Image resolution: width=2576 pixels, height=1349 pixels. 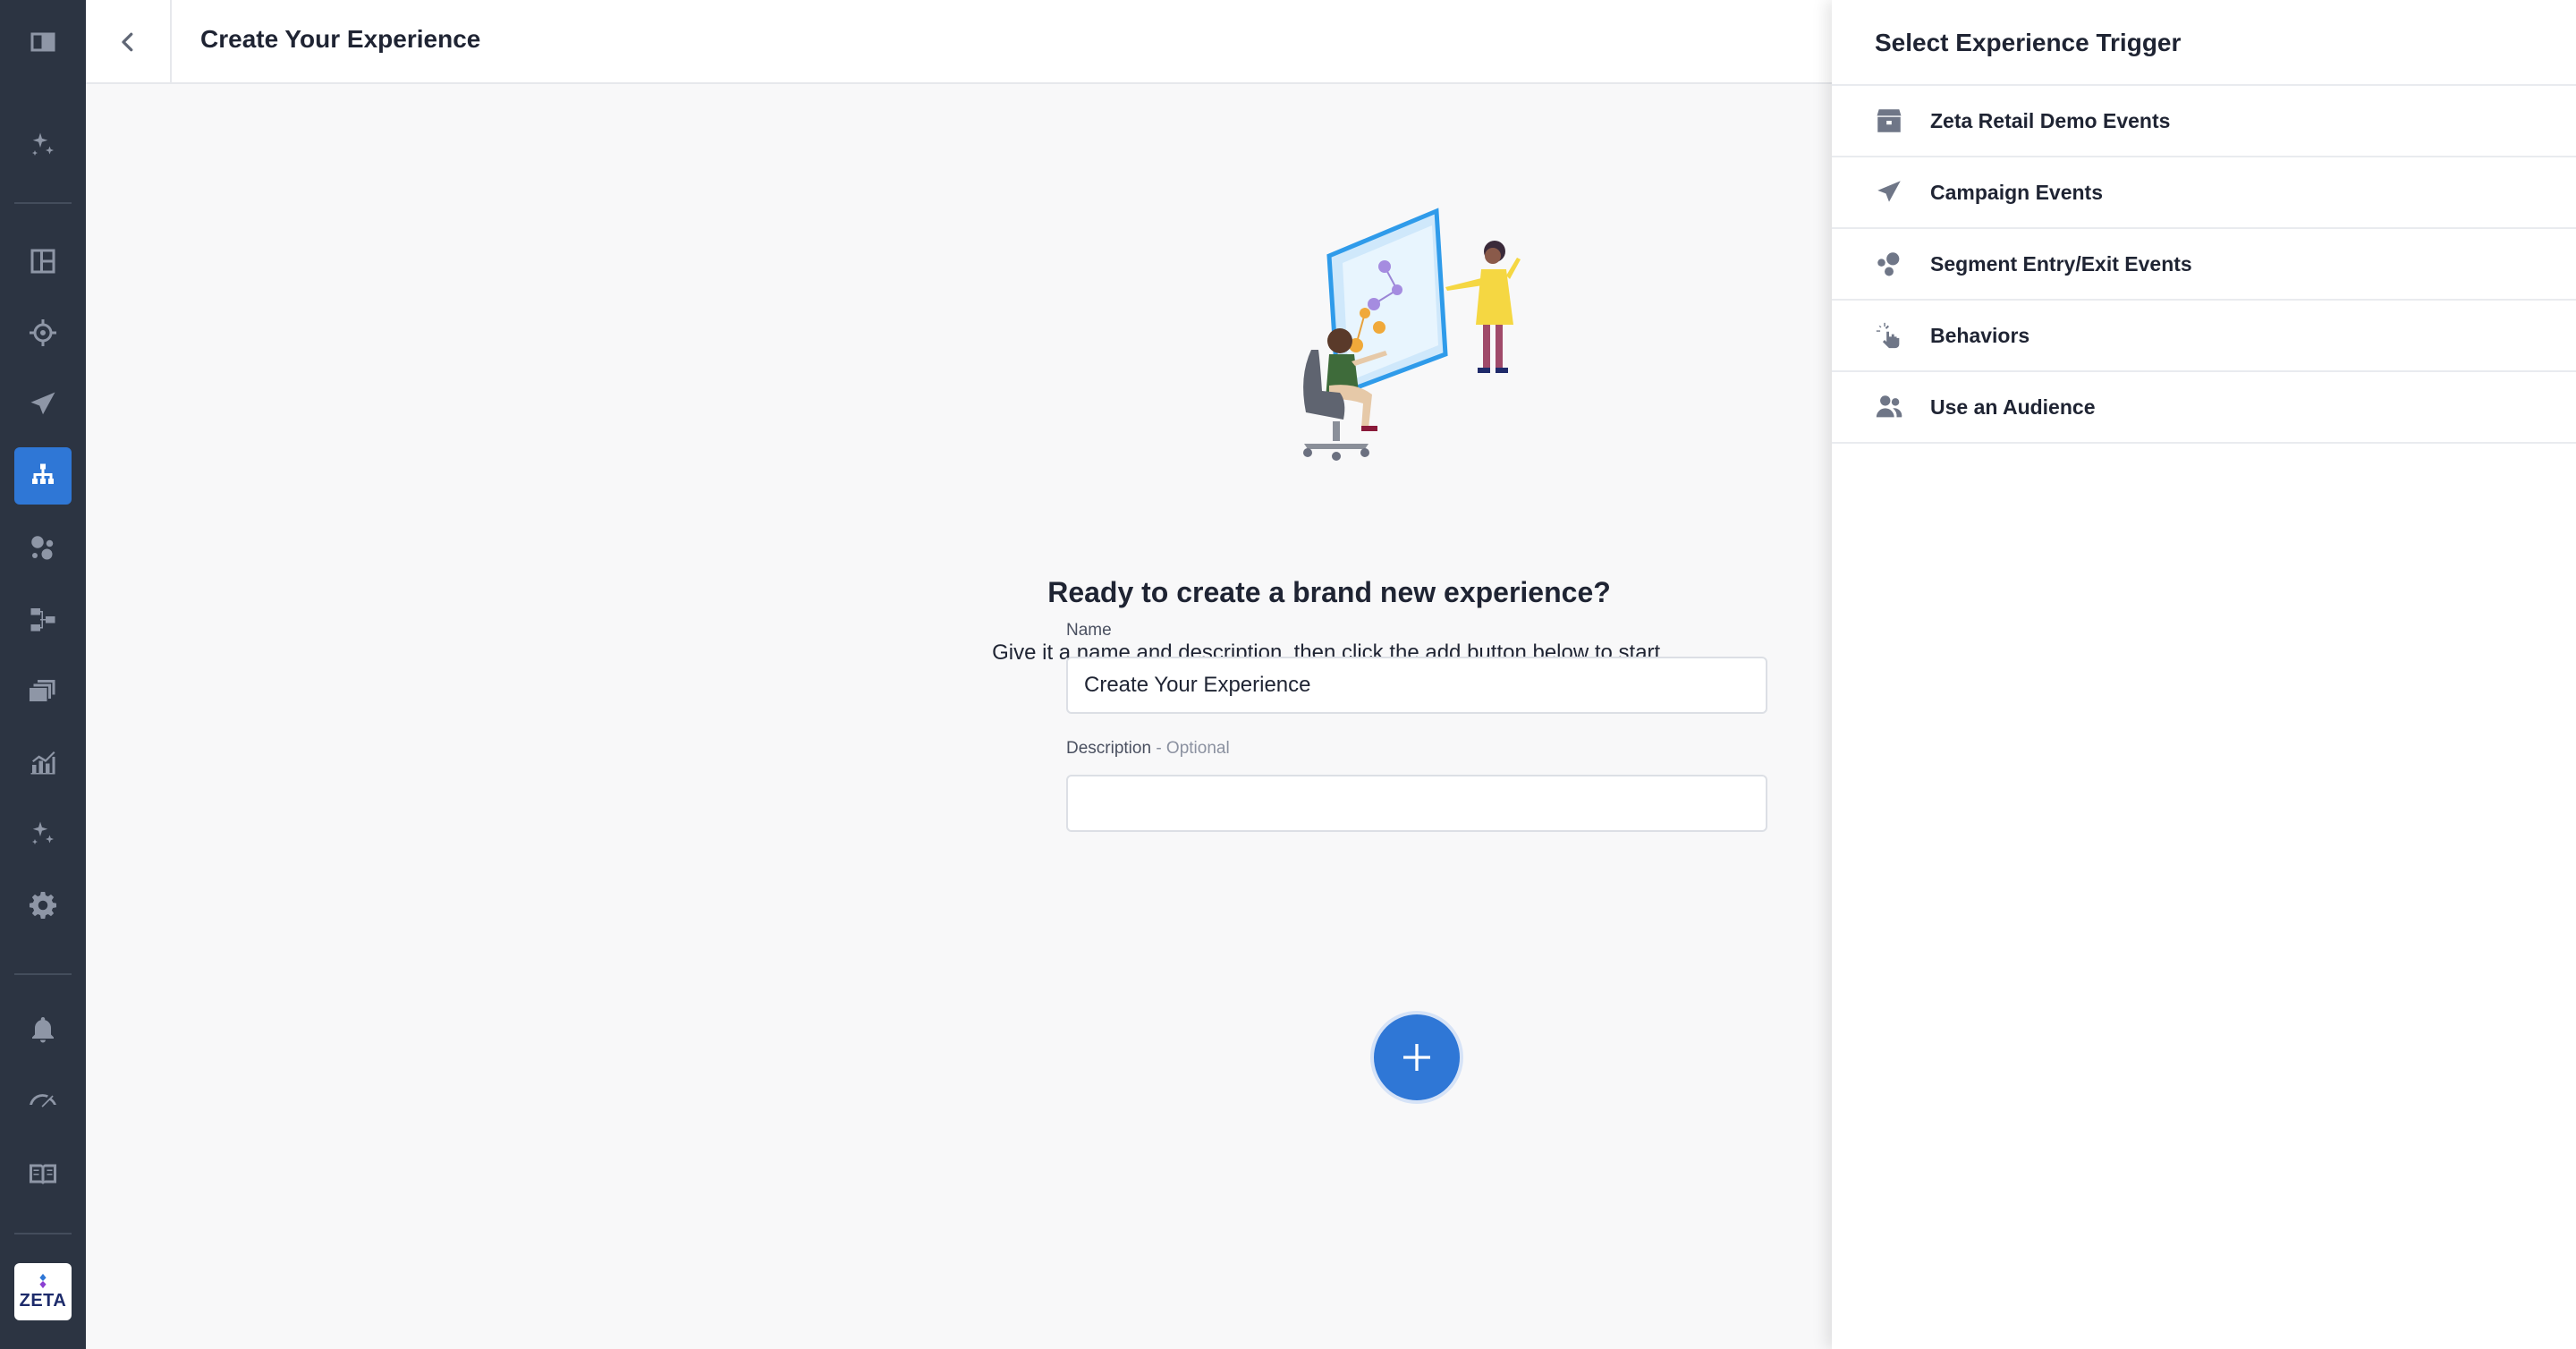 I want to click on trigger-item-campaign-events: Campaign Events, so click(x=2204, y=193).